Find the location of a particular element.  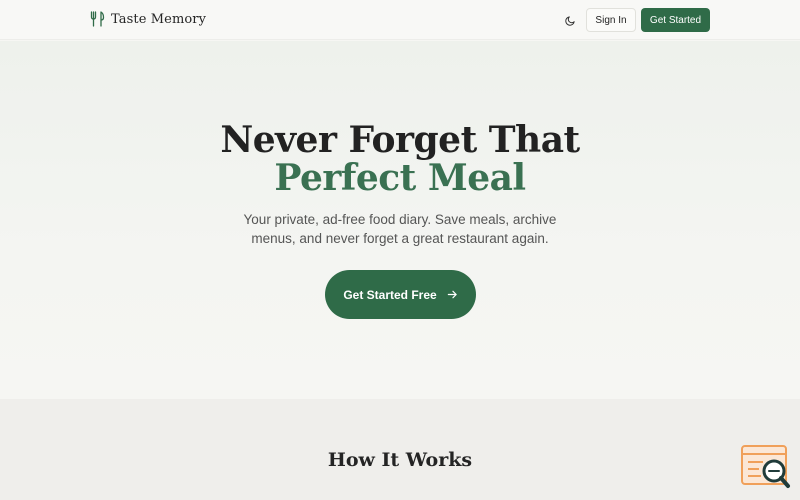

utensils-icon is located at coordinates (97, 19).